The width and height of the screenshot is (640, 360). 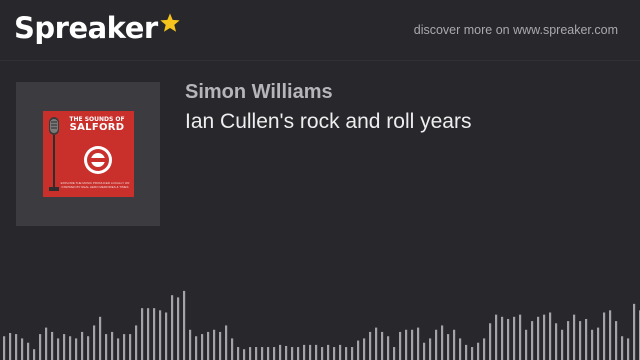 What do you see at coordinates (328, 121) in the screenshot?
I see `episode-title: Ian Cullen's rock and roll years` at bounding box center [328, 121].